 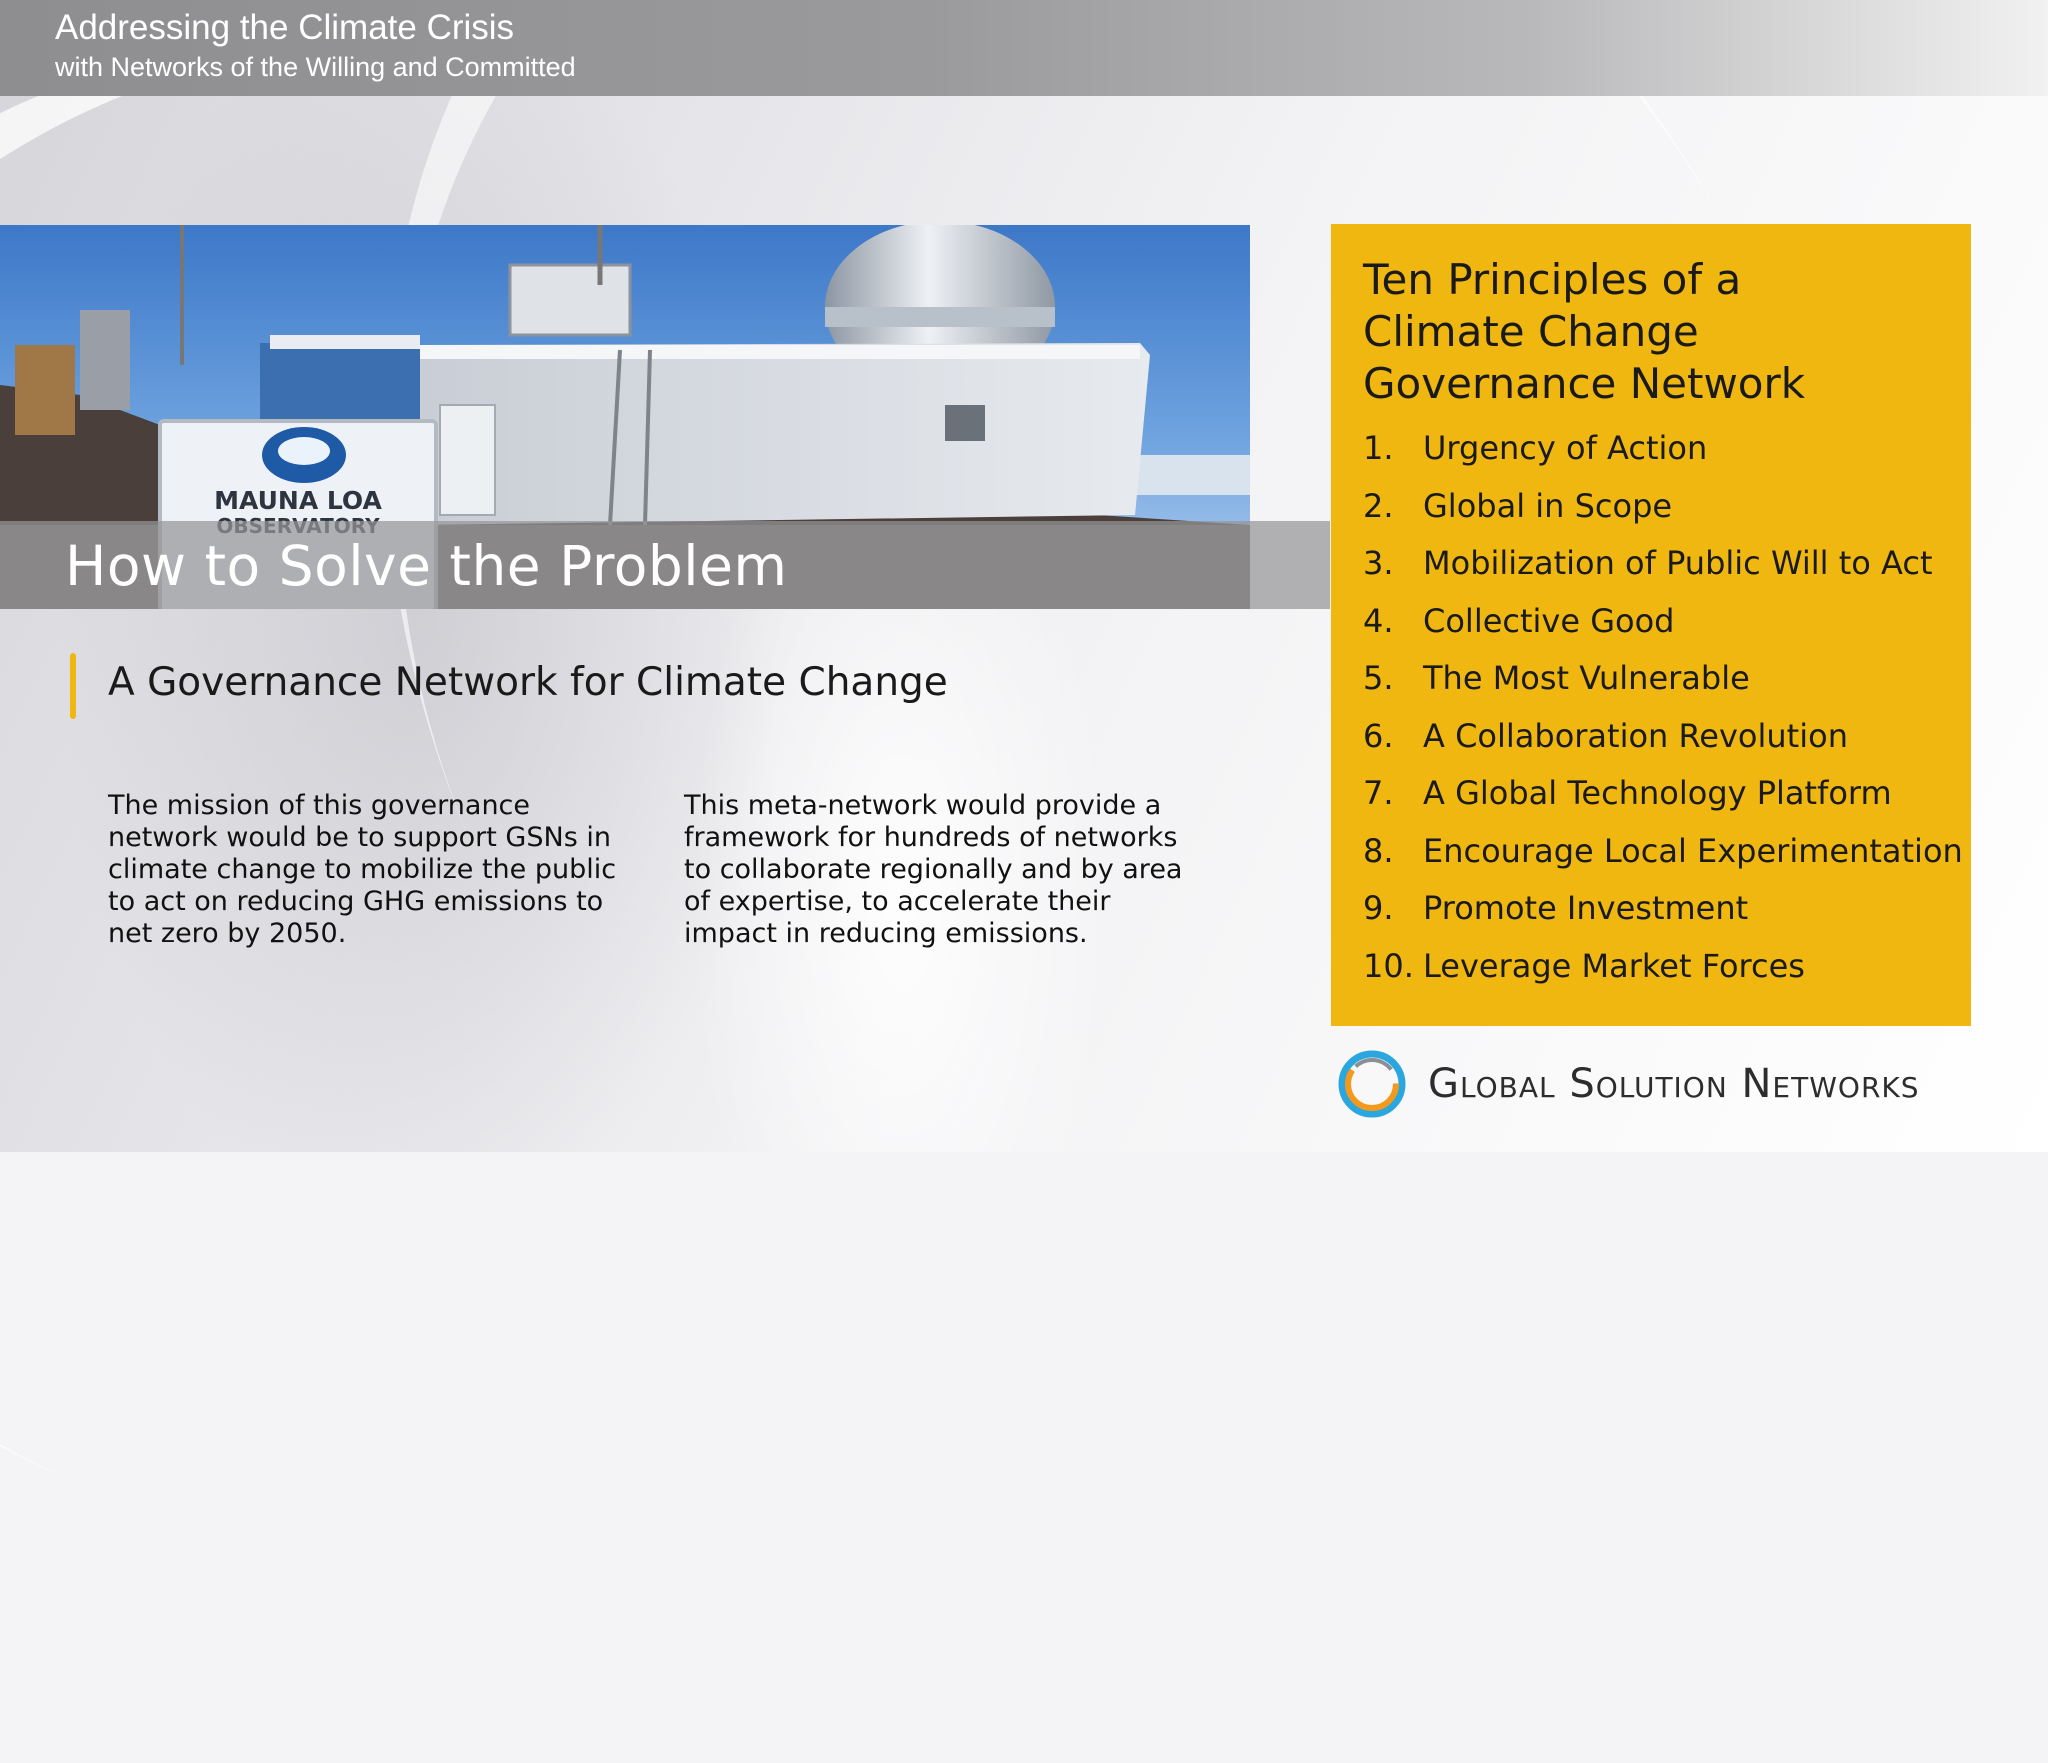 I want to click on principle-item: 6. A Collaboration Revolution, so click(x=1652, y=737).